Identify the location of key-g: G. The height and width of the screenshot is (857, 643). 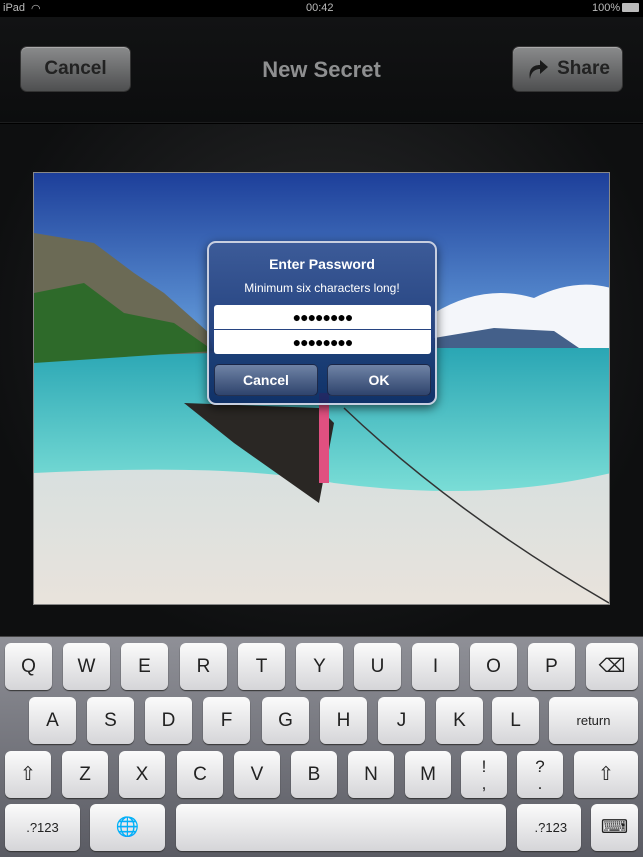
(285, 720).